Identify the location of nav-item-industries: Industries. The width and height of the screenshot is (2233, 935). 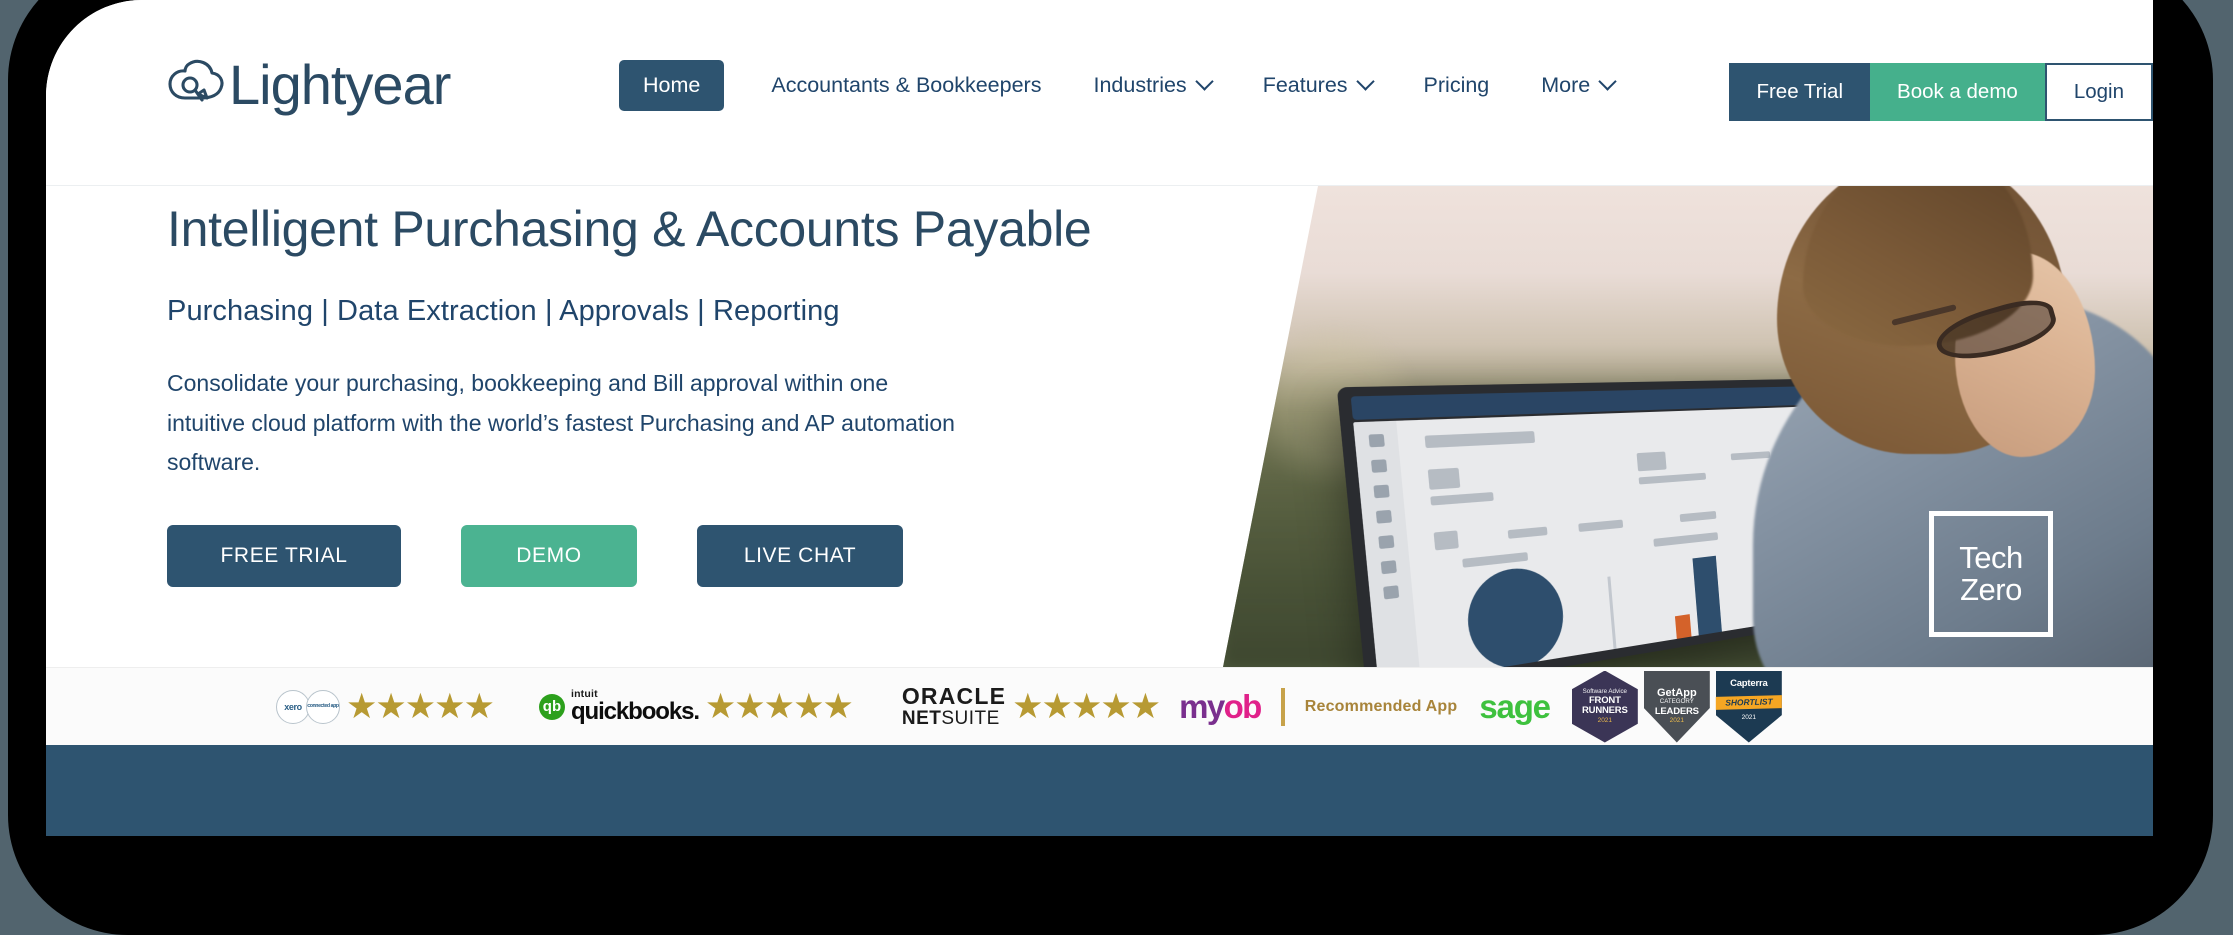
(1153, 84).